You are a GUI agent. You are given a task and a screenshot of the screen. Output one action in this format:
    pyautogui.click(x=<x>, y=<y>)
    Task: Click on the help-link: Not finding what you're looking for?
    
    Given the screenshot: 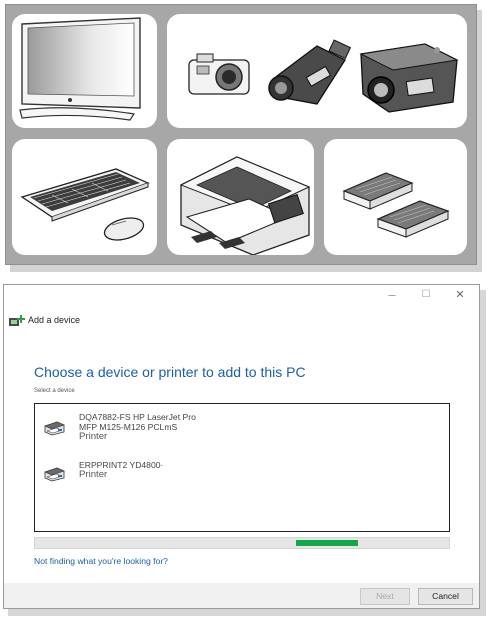 What is the action you would take?
    pyautogui.click(x=101, y=561)
    